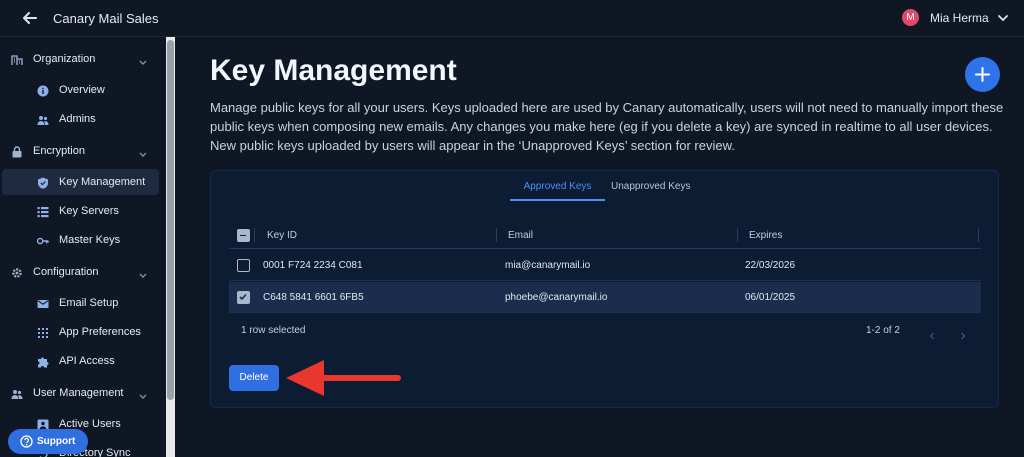 This screenshot has width=1024, height=457. What do you see at coordinates (66, 272) in the screenshot?
I see `sidebar-group-label: Configuration` at bounding box center [66, 272].